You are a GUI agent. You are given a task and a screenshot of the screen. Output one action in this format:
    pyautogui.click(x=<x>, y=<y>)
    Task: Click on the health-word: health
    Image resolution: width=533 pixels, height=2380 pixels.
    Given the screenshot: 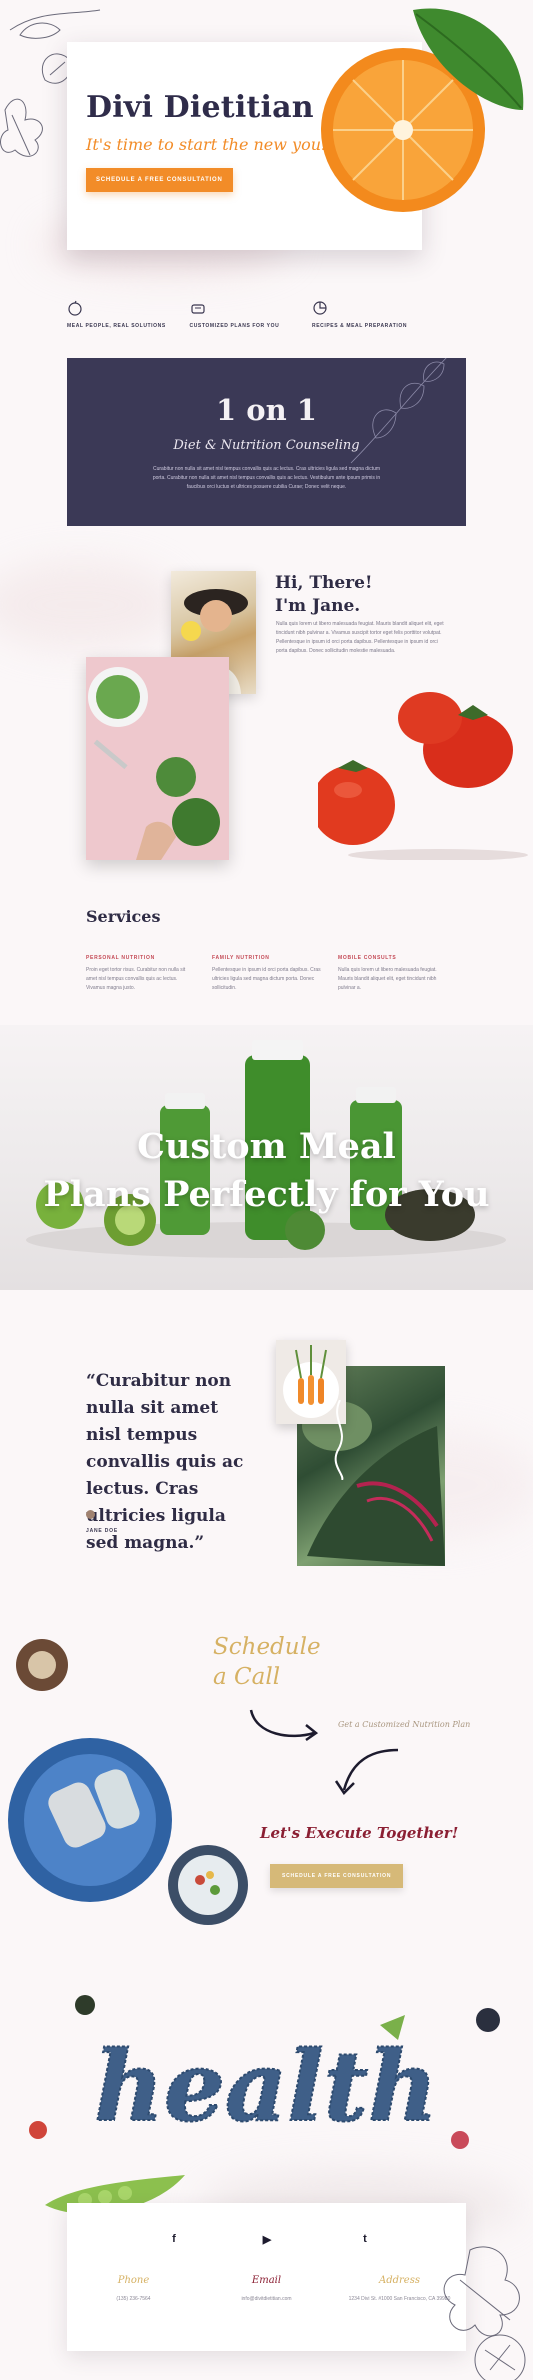 What is the action you would take?
    pyautogui.click(x=266, y=2086)
    